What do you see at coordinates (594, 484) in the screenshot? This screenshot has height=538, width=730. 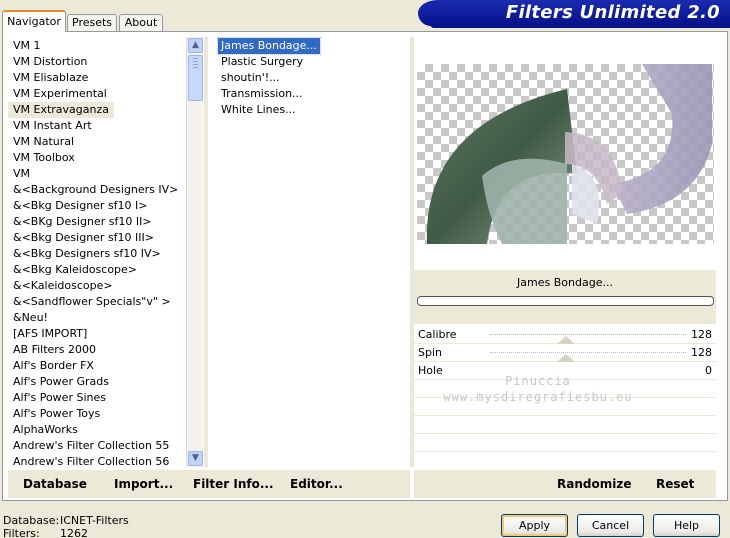 I see `randomize-button: Randomize` at bounding box center [594, 484].